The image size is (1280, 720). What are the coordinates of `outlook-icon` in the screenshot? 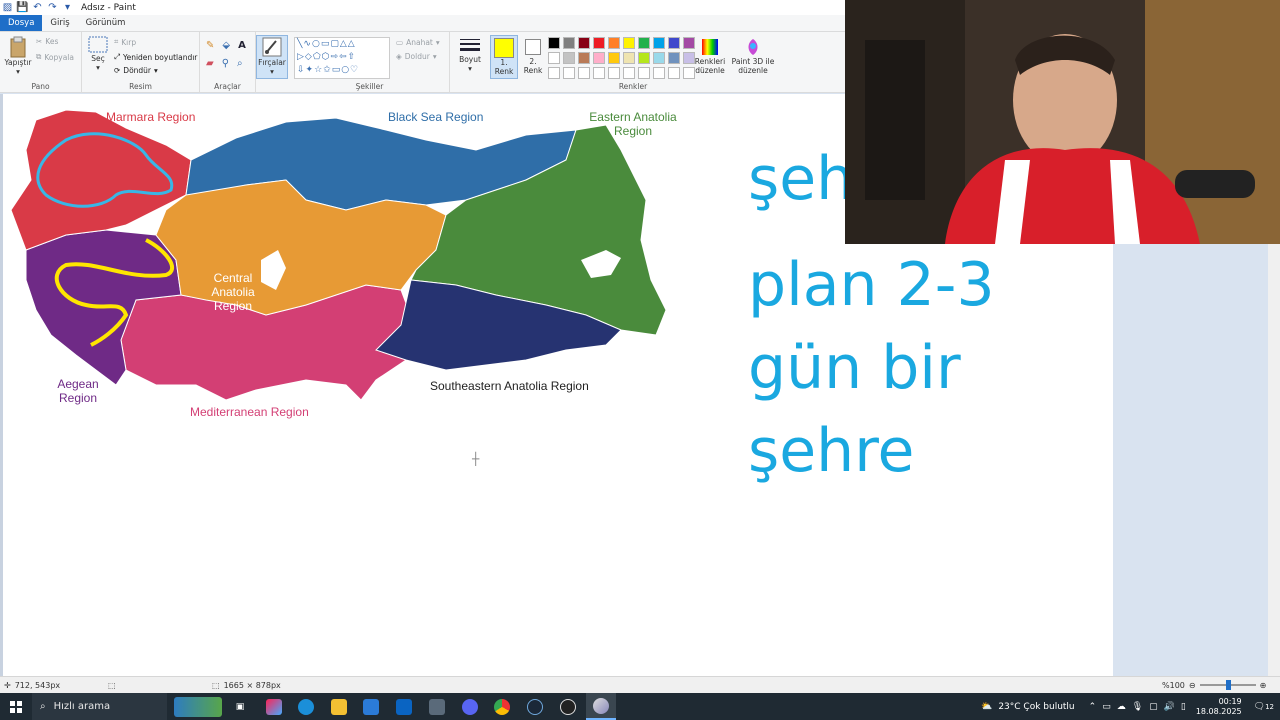 It's located at (404, 706).